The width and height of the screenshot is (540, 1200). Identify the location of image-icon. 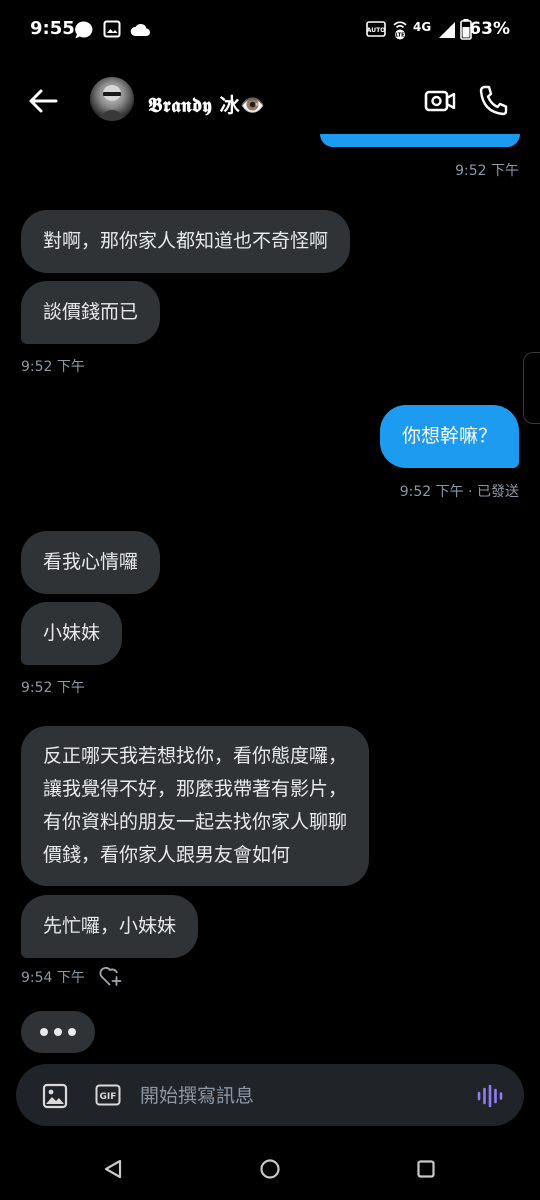
(55, 1096).